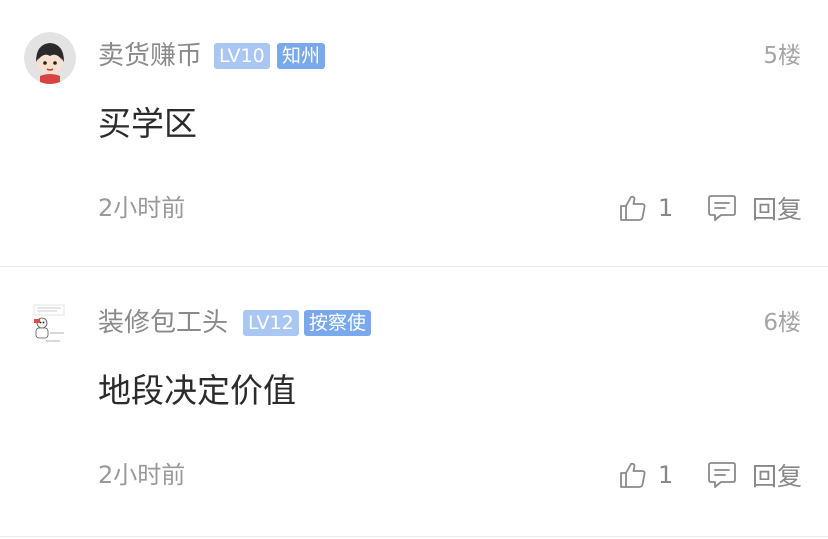  Describe the element at coordinates (242, 56) in the screenshot. I see `level-badge: LV10` at that location.